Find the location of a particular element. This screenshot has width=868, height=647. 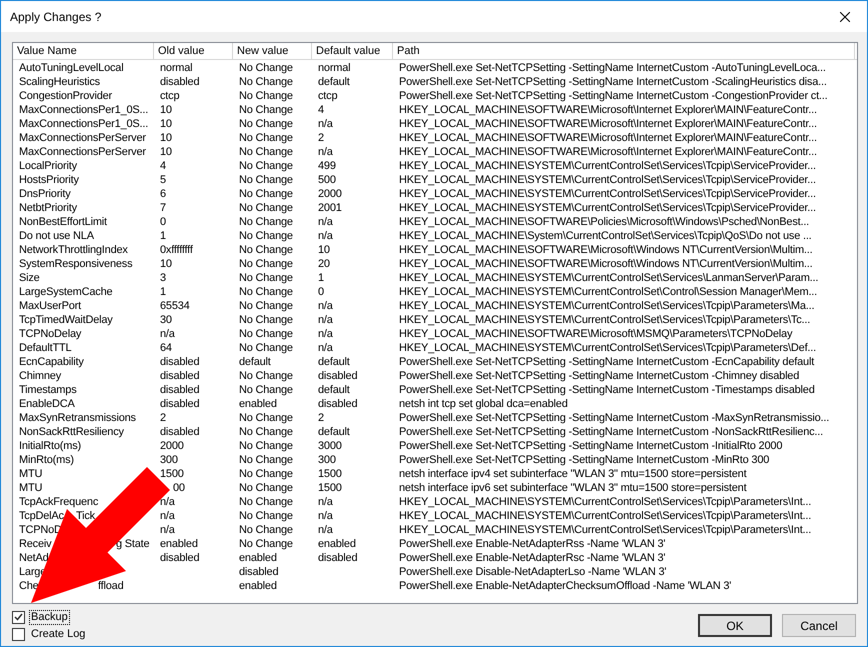

table-cell: 64 is located at coordinates (166, 348).